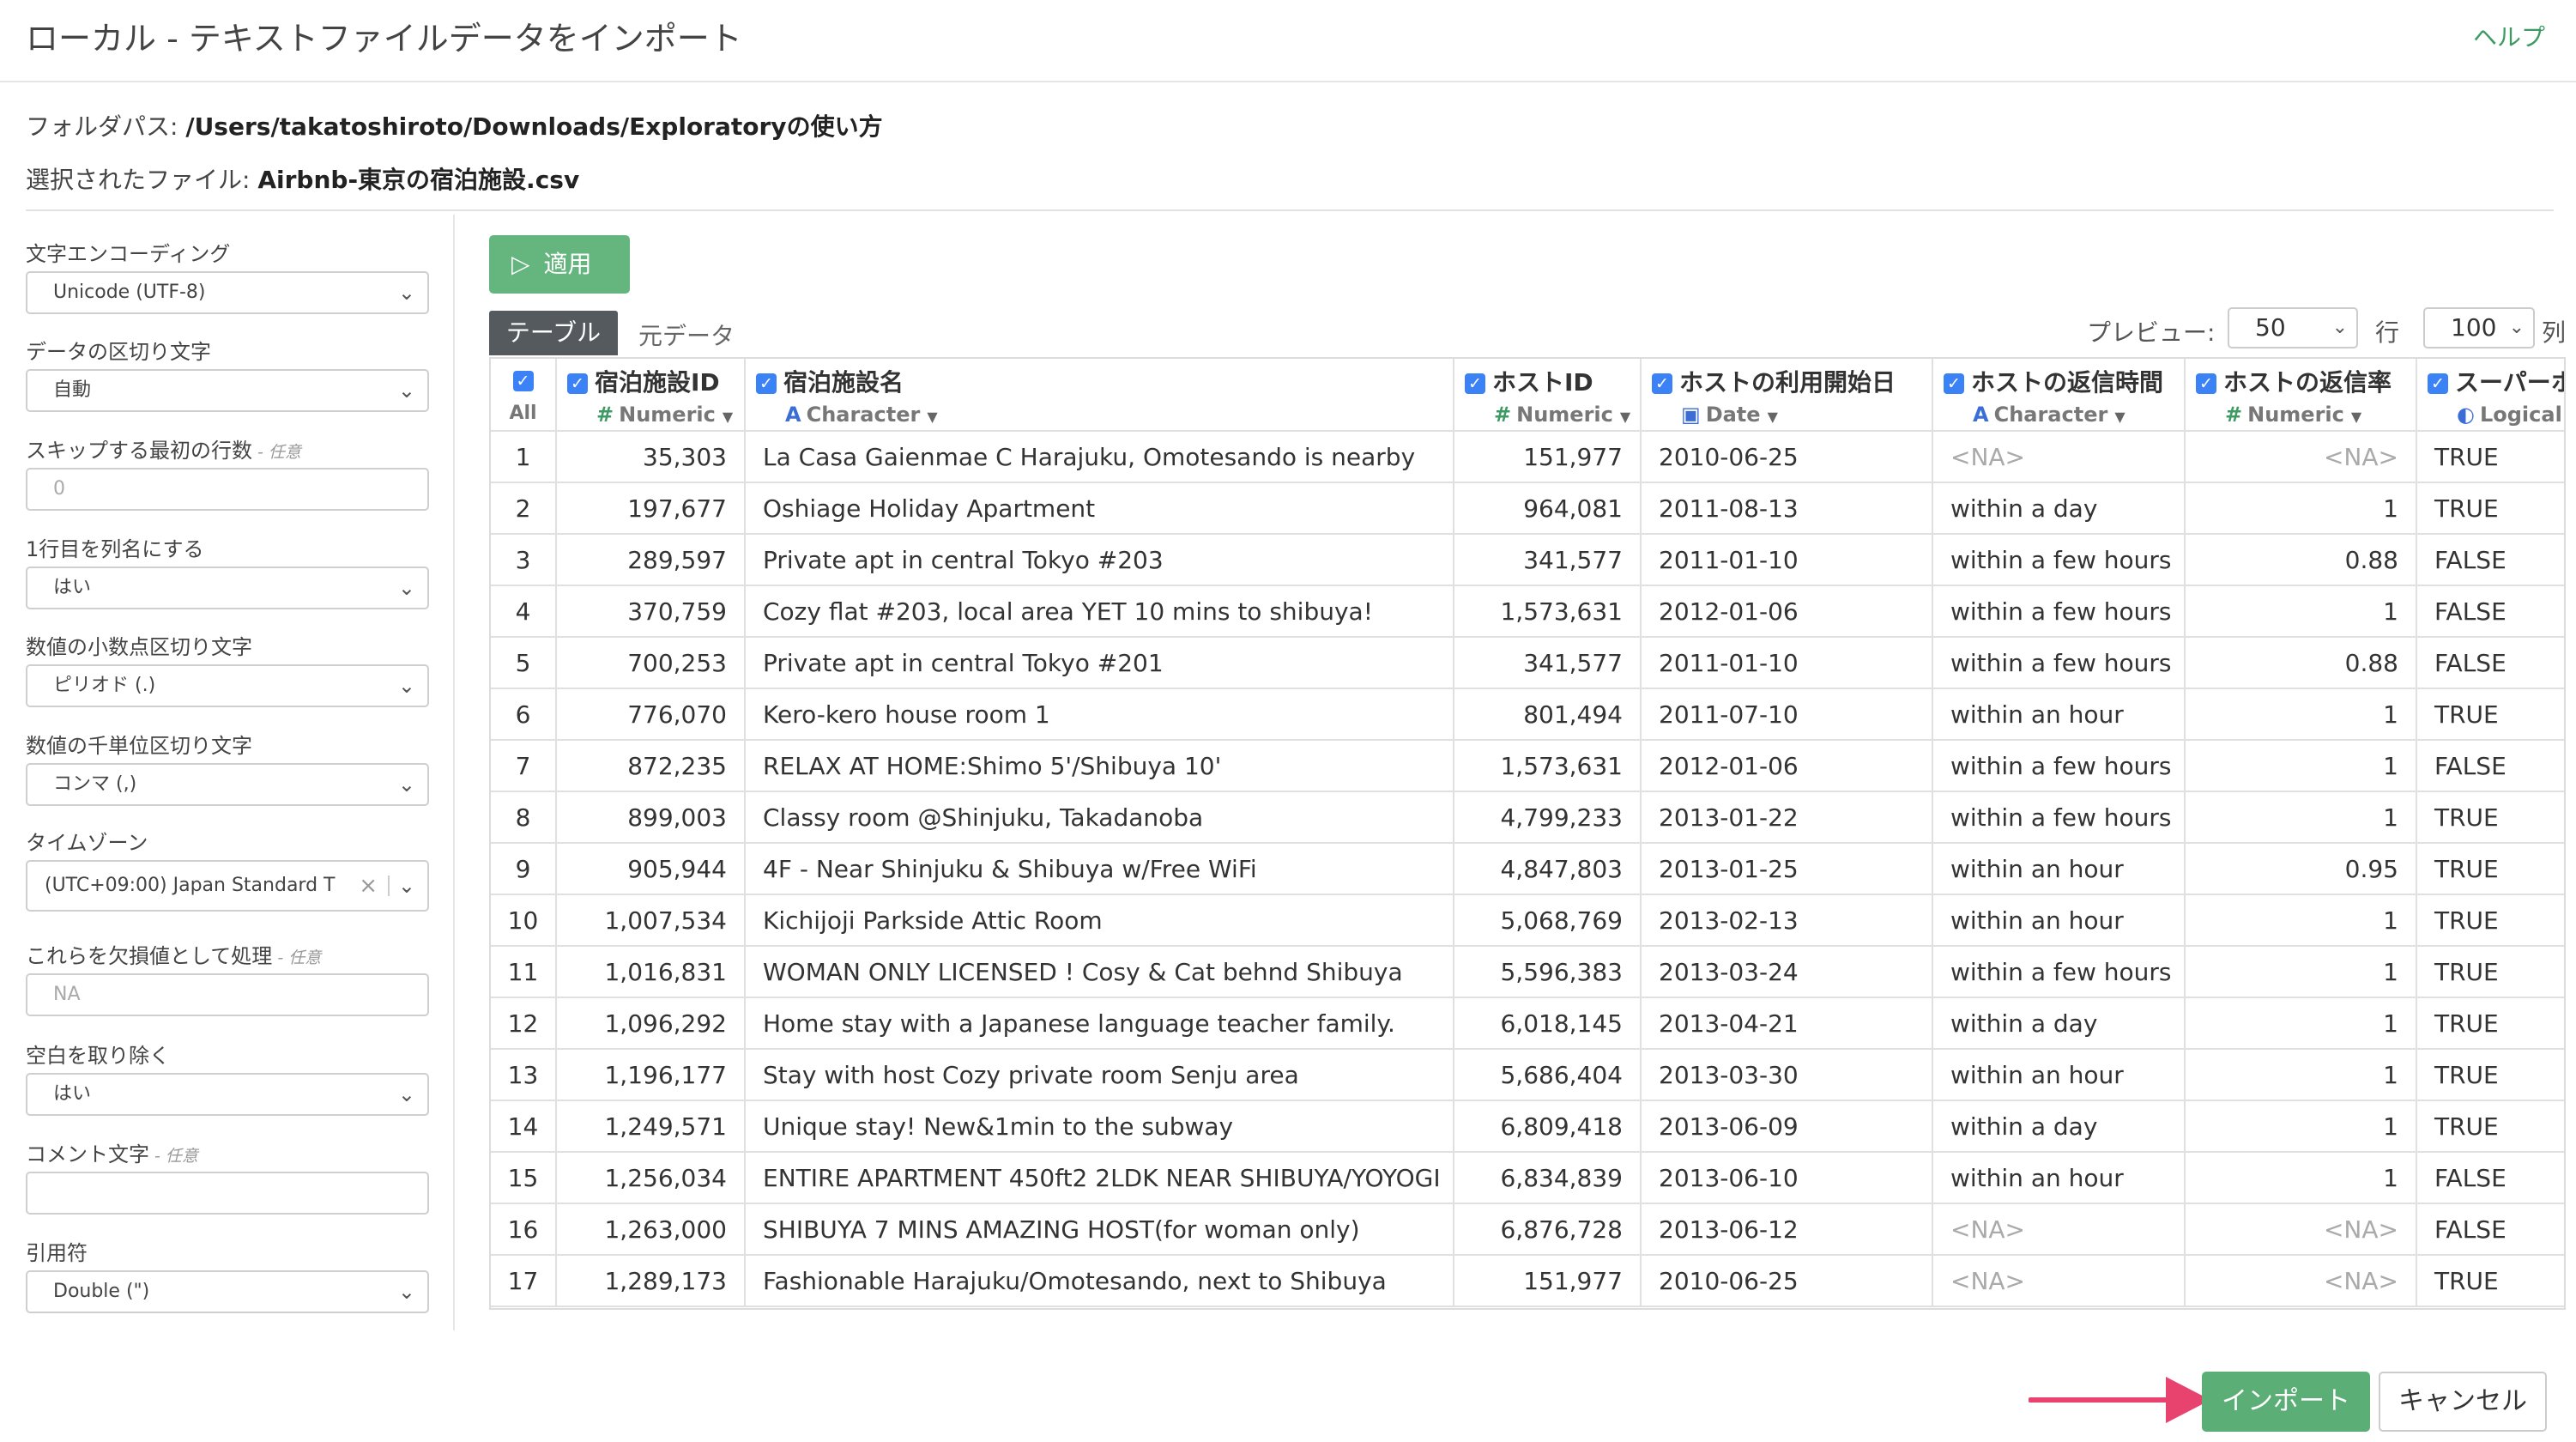 Image resolution: width=2576 pixels, height=1442 pixels. I want to click on help-link: ヘルプ, so click(2509, 36).